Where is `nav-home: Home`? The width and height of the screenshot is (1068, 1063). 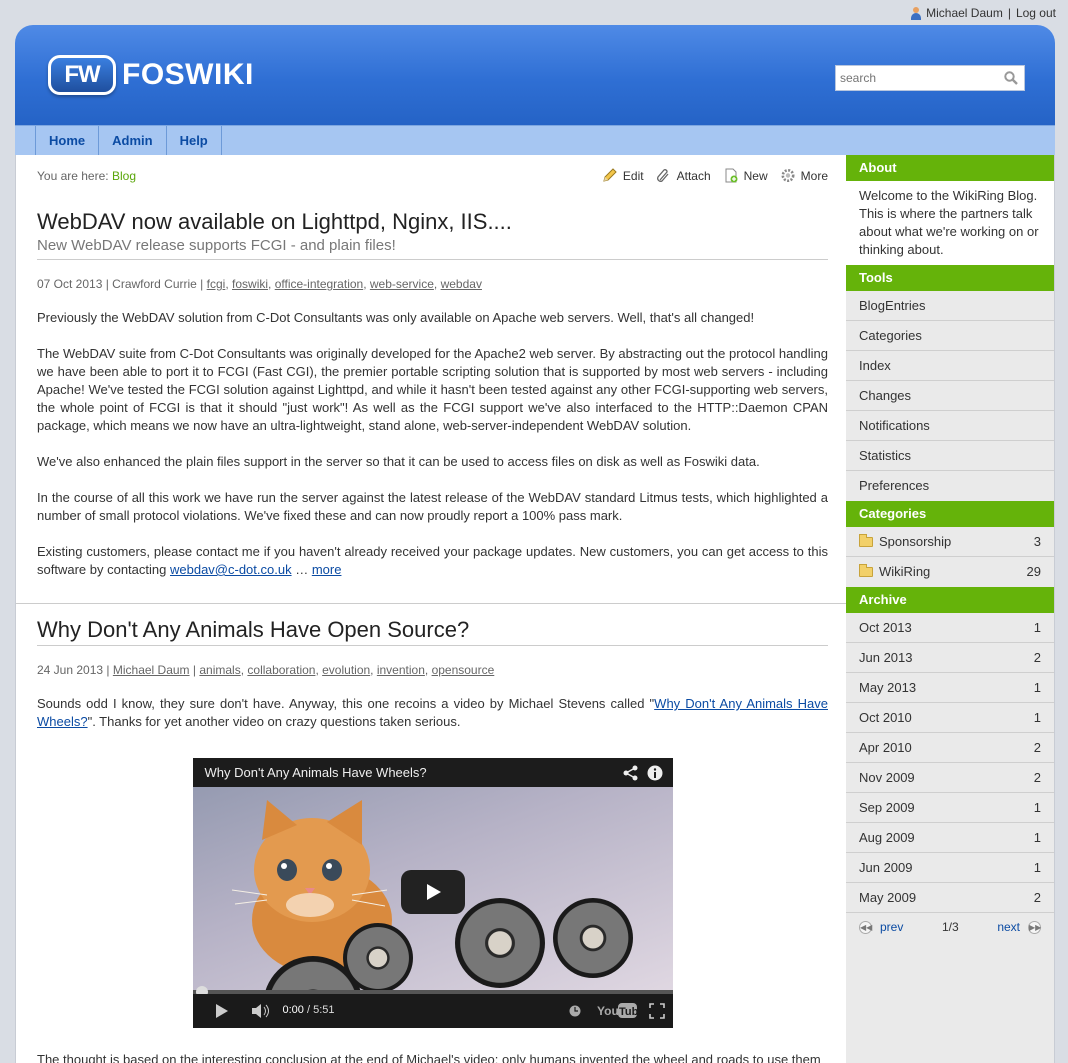 nav-home: Home is located at coordinates (66, 140).